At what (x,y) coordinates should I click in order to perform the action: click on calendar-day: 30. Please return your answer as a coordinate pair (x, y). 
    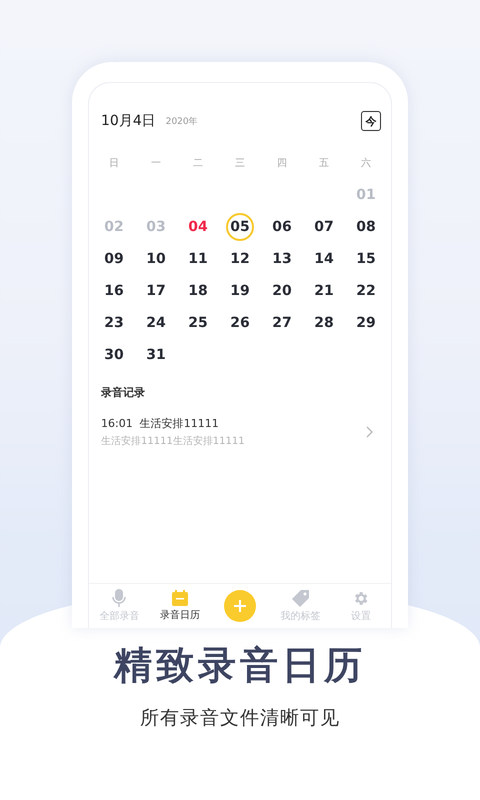
    Looking at the image, I should click on (114, 355).